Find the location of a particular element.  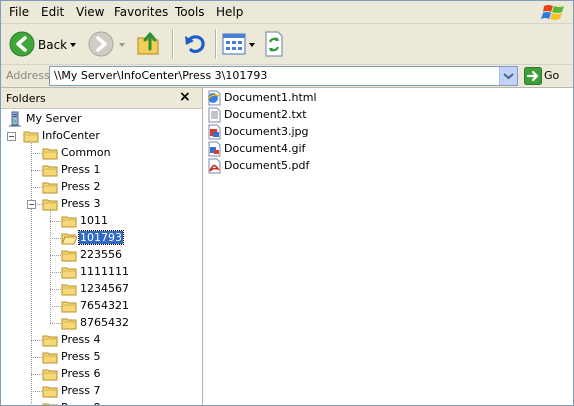

toolbar: Back is located at coordinates (287, 44).